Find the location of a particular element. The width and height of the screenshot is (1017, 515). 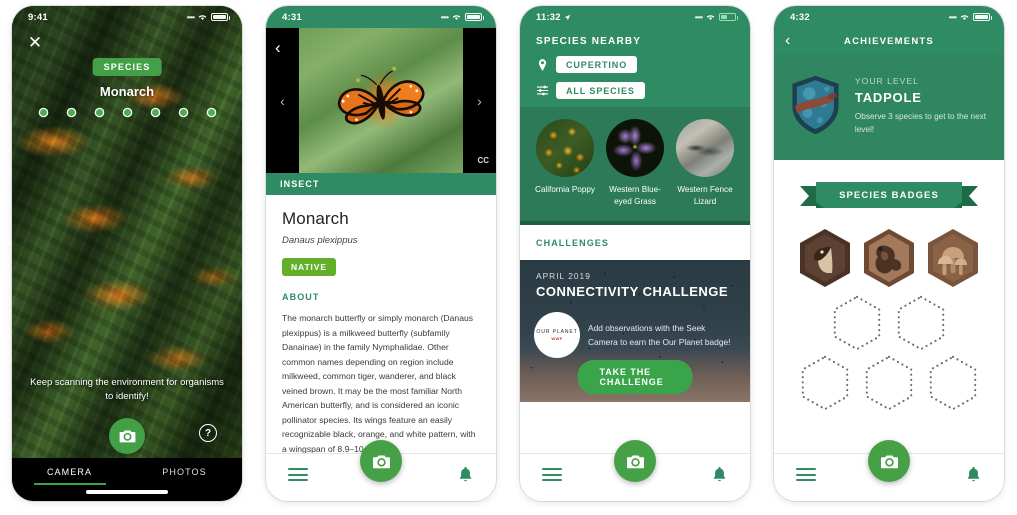

logo-line-2: WWF is located at coordinates (557, 338).